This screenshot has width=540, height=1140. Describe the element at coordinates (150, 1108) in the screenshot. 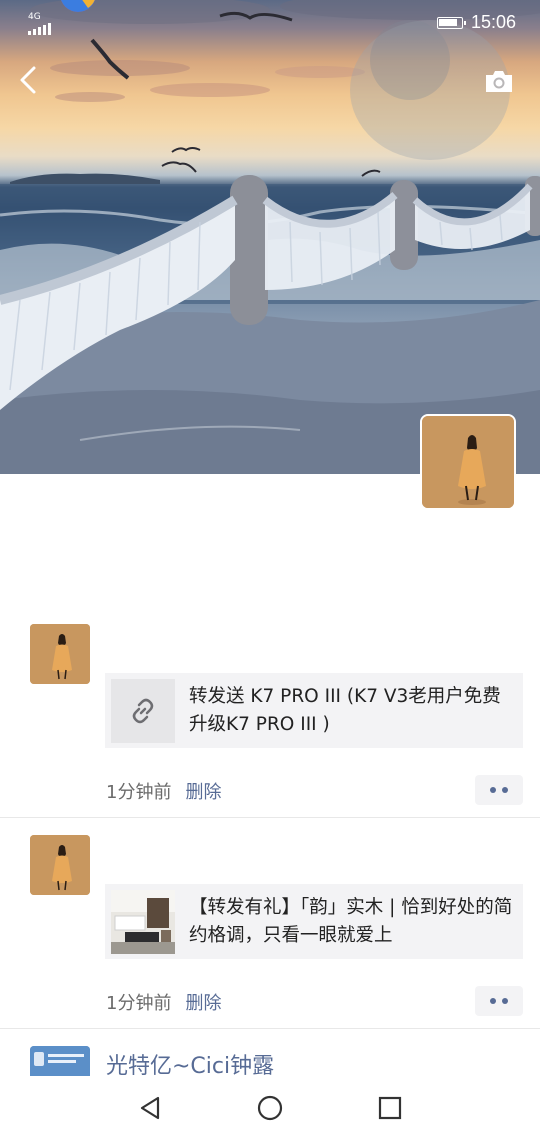

I see `back-triangle-icon` at that location.